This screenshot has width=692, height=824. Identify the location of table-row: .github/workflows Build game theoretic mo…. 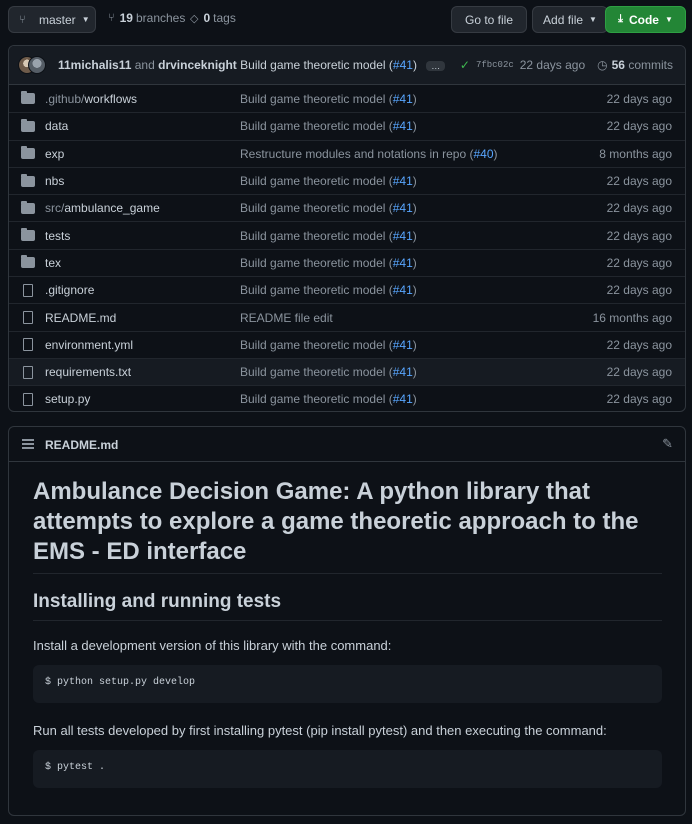
(347, 98).